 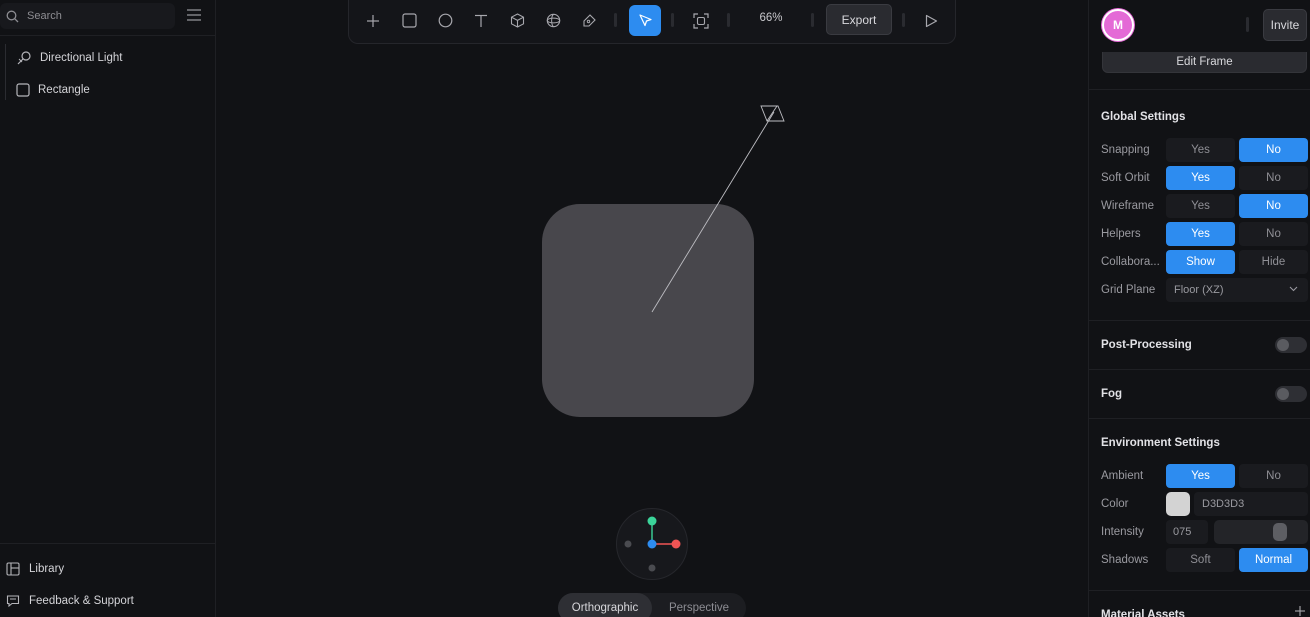 I want to click on chevron-down-icon, so click(x=1293, y=289).